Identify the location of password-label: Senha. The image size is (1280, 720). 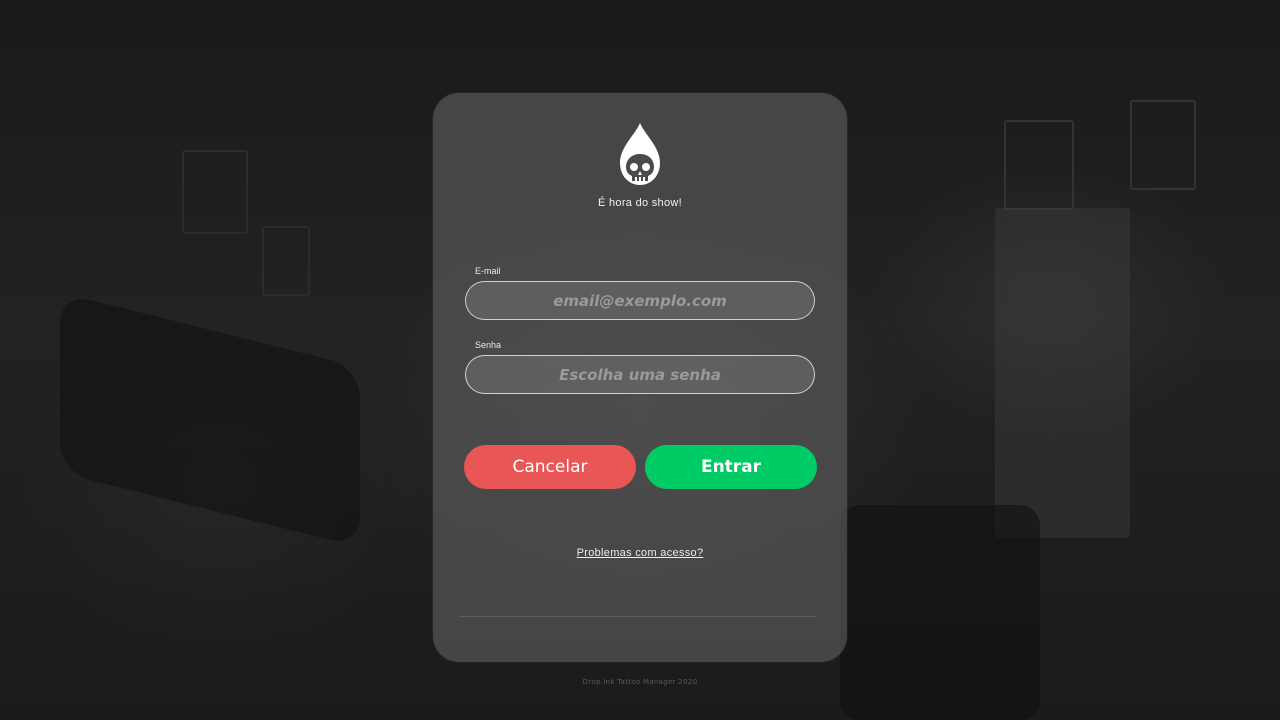
(488, 345).